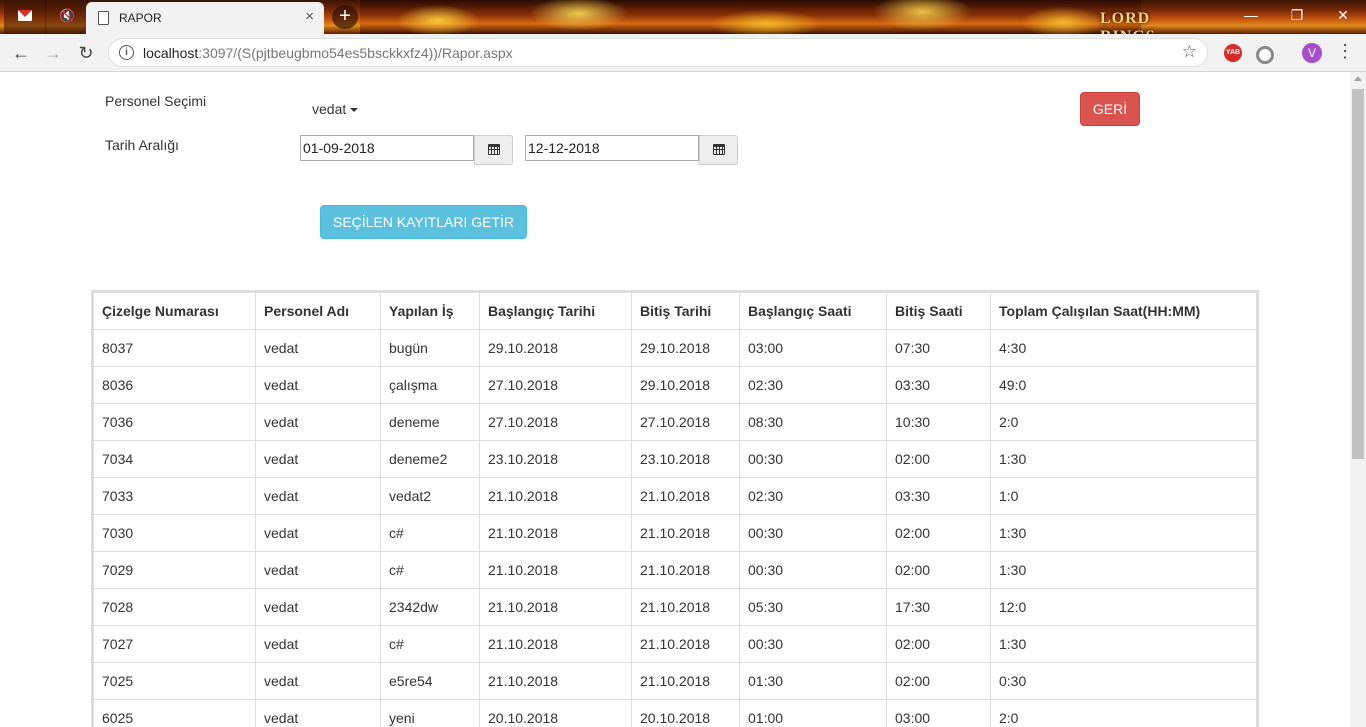  What do you see at coordinates (309, 16) in the screenshot?
I see `tab-close-icon: ×` at bounding box center [309, 16].